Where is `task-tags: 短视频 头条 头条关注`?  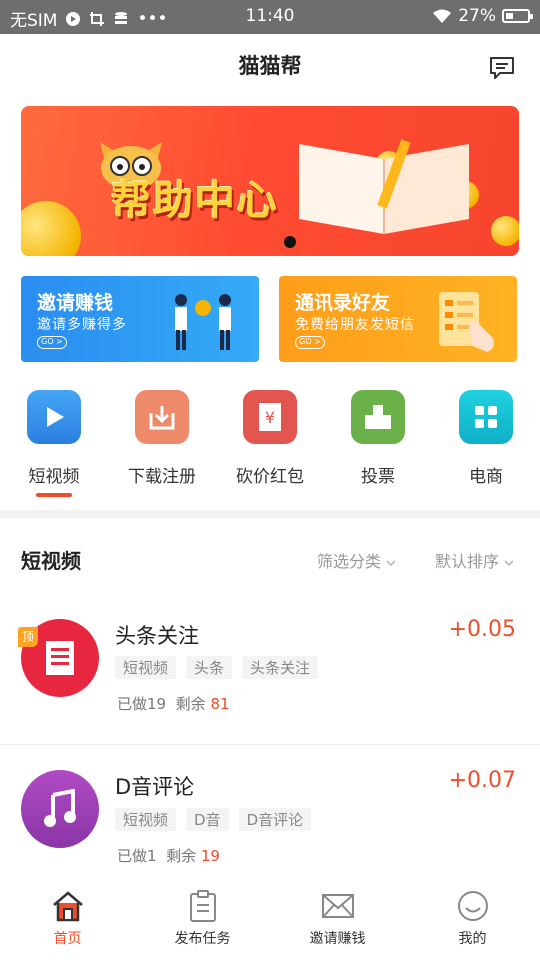
task-tags: 短视频 头条 头条关注 is located at coordinates (217, 667).